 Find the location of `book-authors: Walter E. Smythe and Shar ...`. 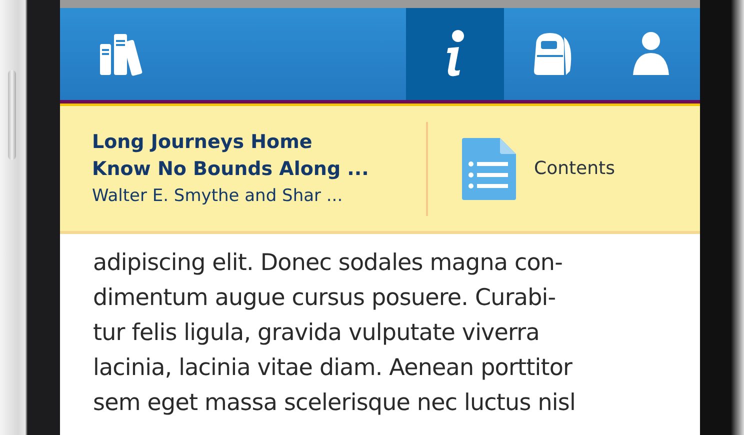

book-authors: Walter E. Smythe and Shar ... is located at coordinates (218, 196).